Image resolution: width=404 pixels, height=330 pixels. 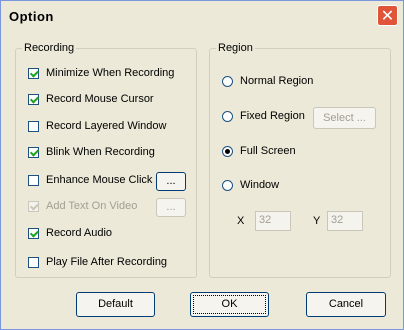 What do you see at coordinates (33, 262) in the screenshot?
I see `play-file-after-recording-checkbox` at bounding box center [33, 262].